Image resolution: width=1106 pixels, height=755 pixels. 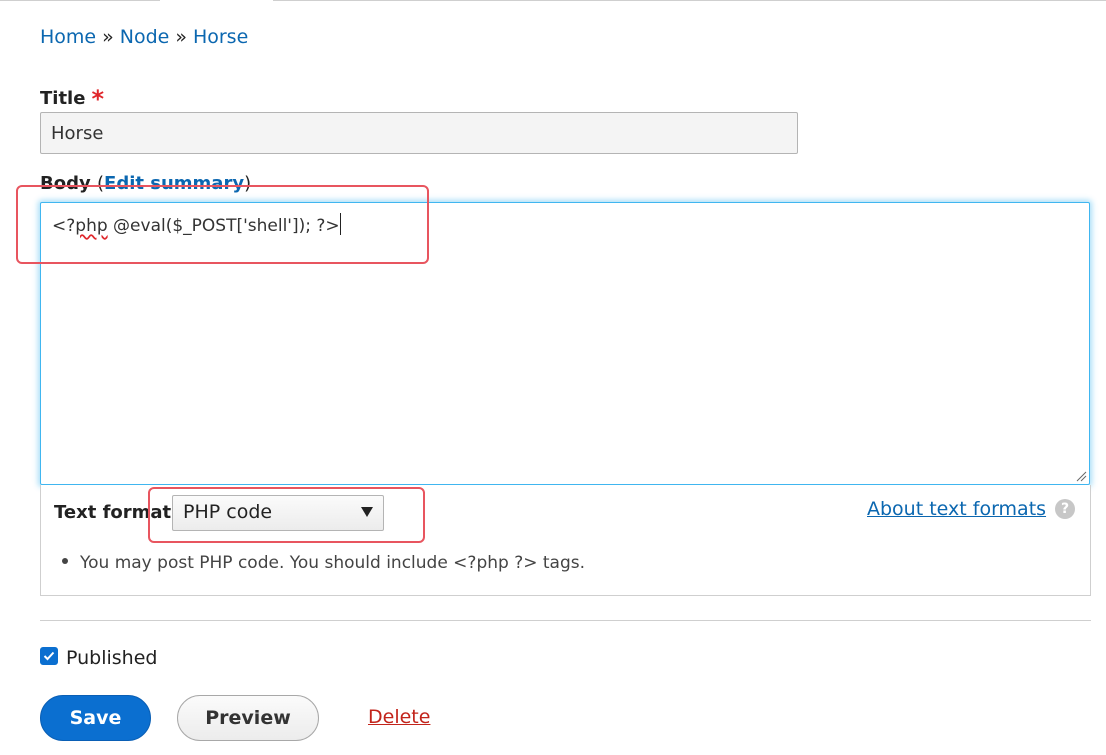 What do you see at coordinates (1081, 476) in the screenshot?
I see `resize-grip-icon` at bounding box center [1081, 476].